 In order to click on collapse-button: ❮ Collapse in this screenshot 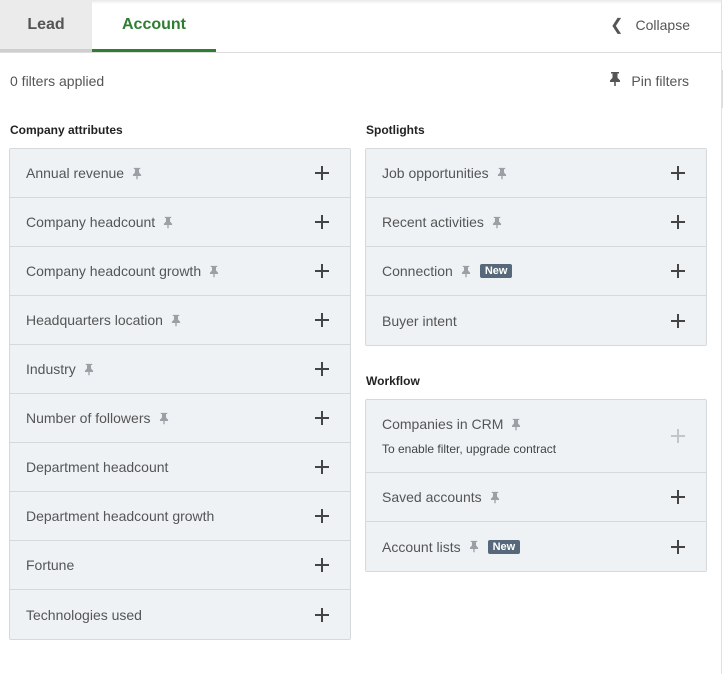, I will do `click(650, 25)`.